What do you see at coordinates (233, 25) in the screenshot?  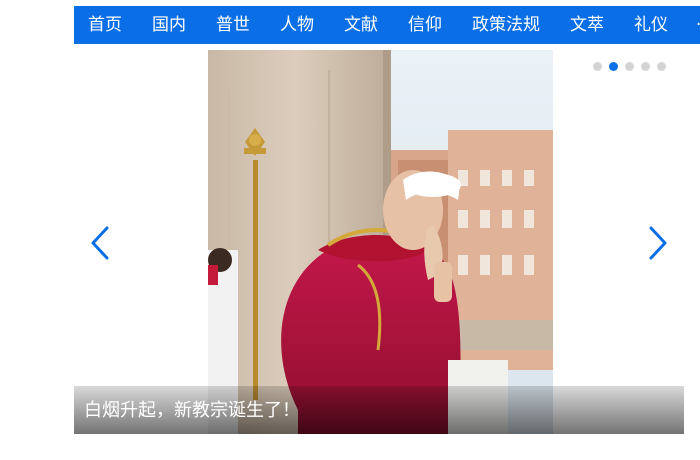 I see `nav-item-universal: 普世` at bounding box center [233, 25].